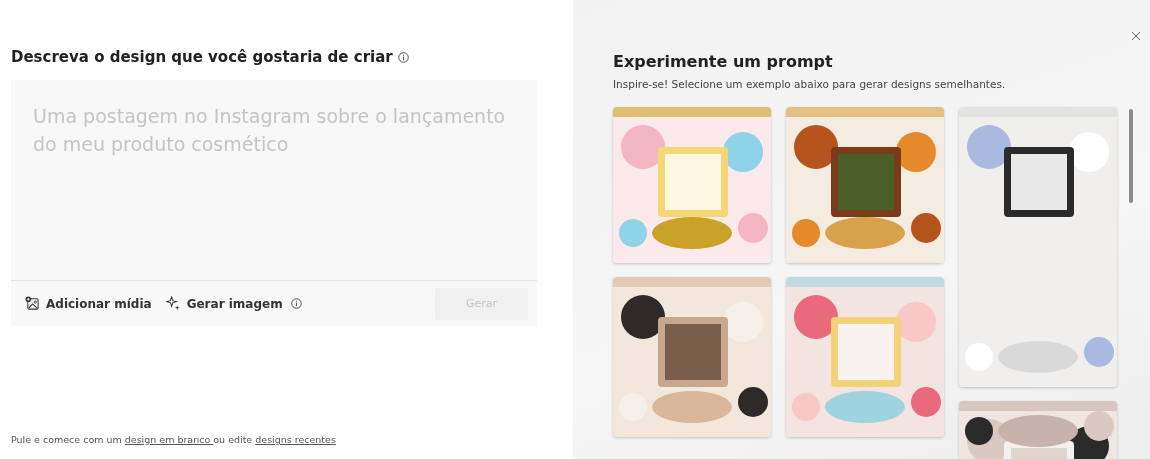 The image size is (1150, 459). Describe the element at coordinates (202, 57) in the screenshot. I see `composer-title: Descreva o design que você gostaria de criar` at that location.